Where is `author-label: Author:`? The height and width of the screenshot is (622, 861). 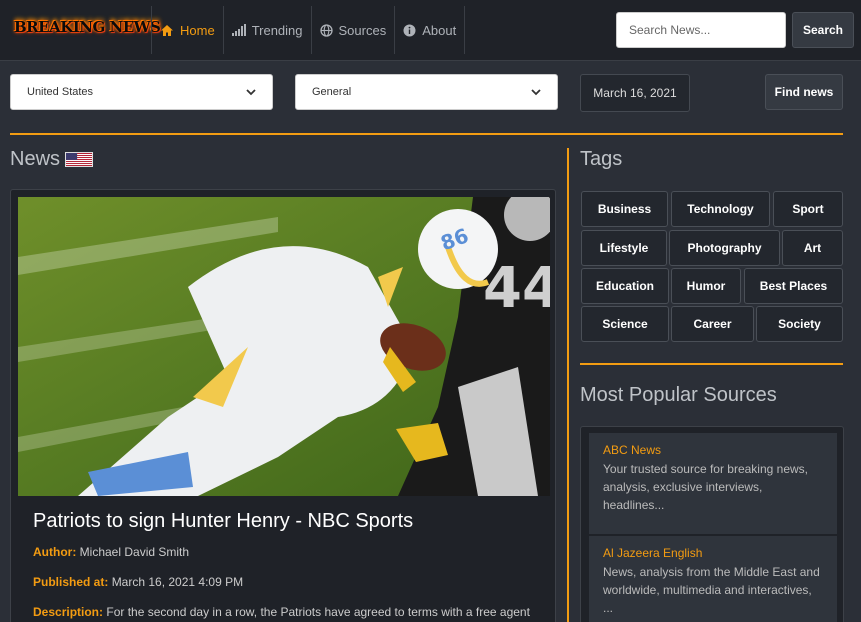
author-label: Author: is located at coordinates (55, 552).